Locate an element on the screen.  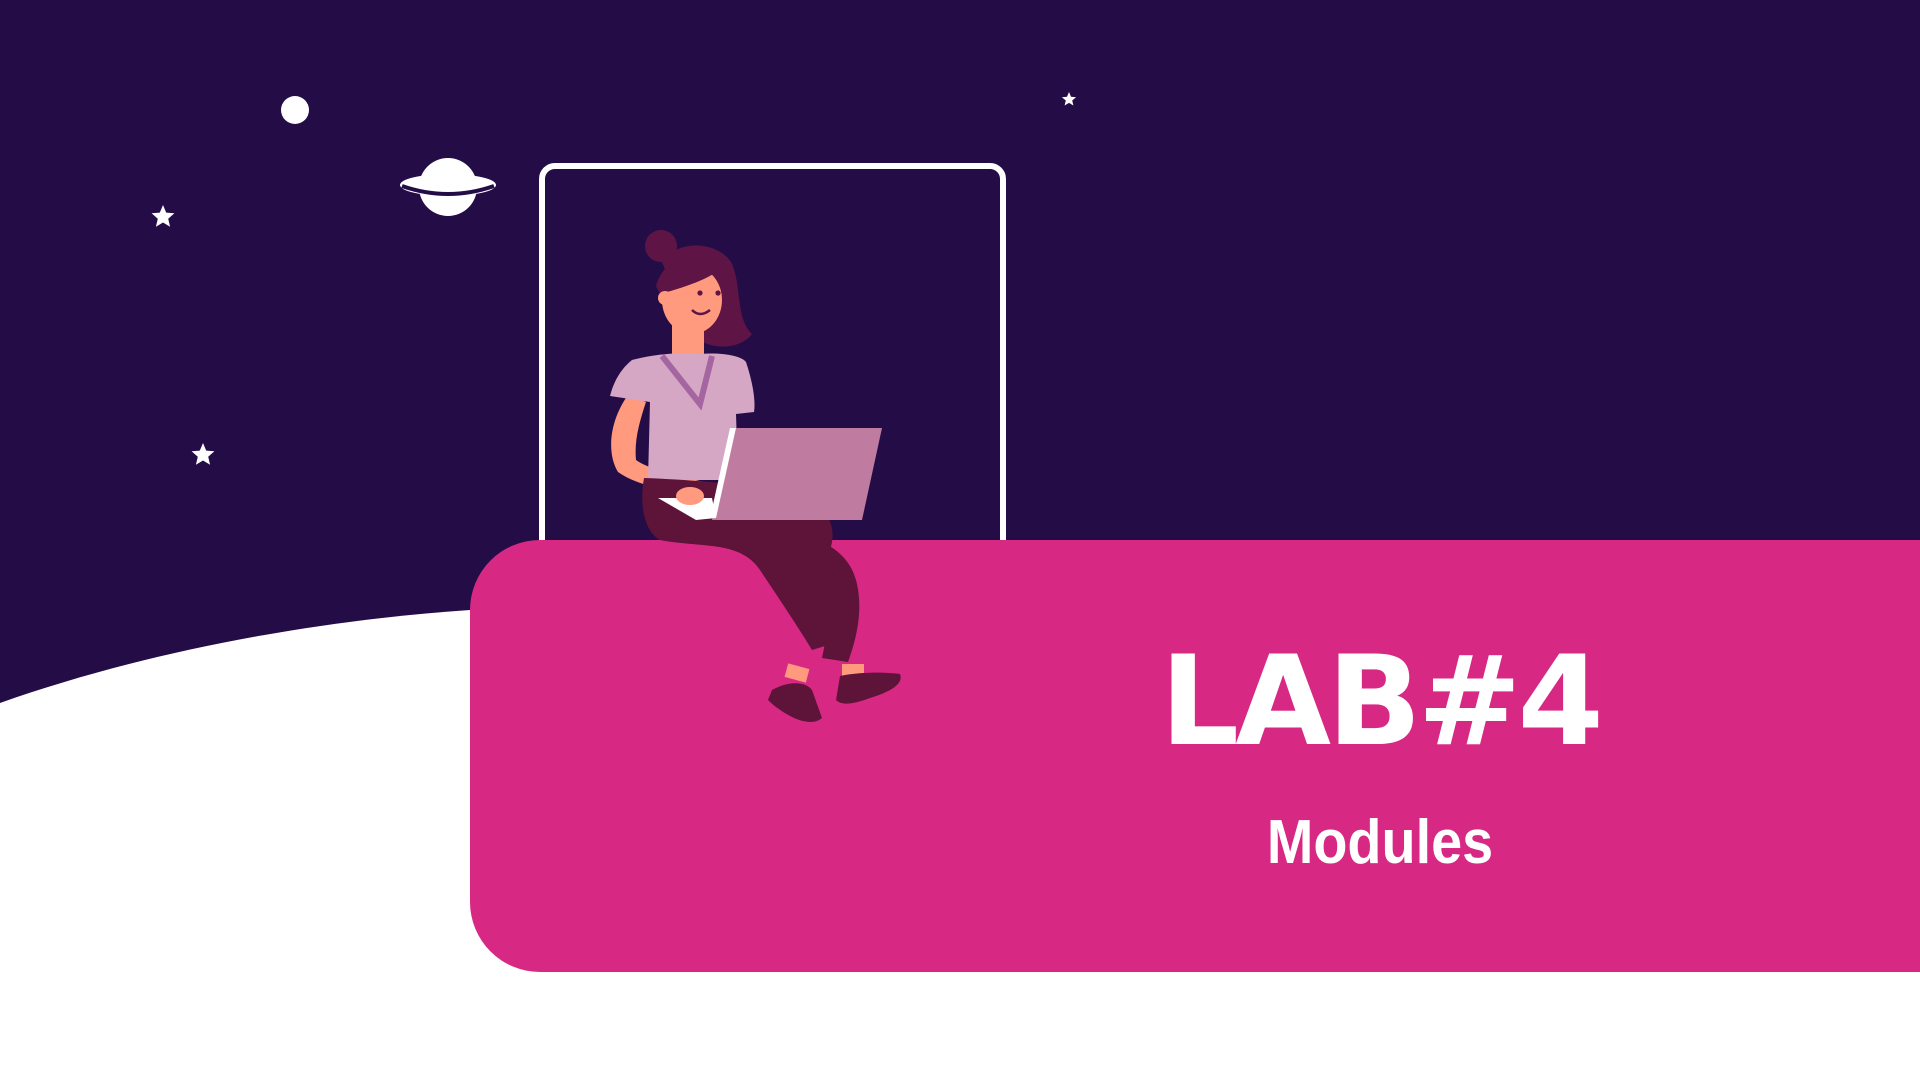
slide-subtitle: Modules is located at coordinates (1380, 842).